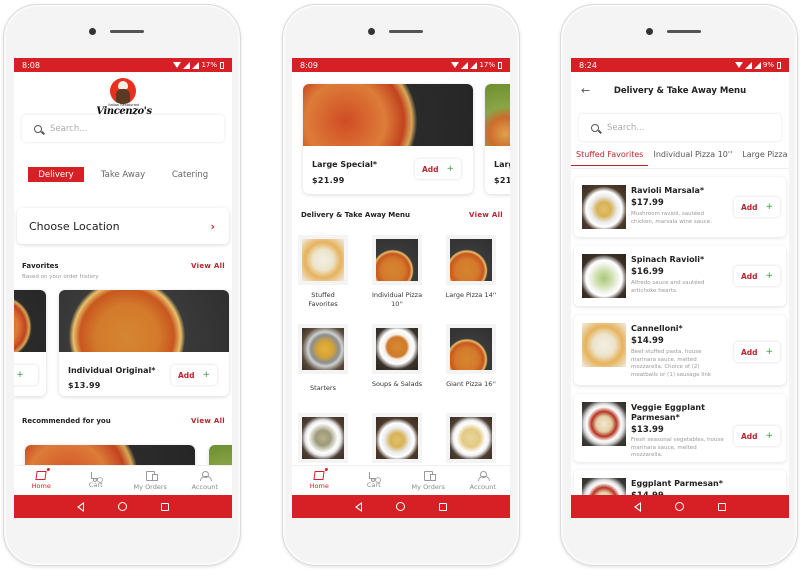  Describe the element at coordinates (26, 375) in the screenshot. I see `add-button: +` at that location.